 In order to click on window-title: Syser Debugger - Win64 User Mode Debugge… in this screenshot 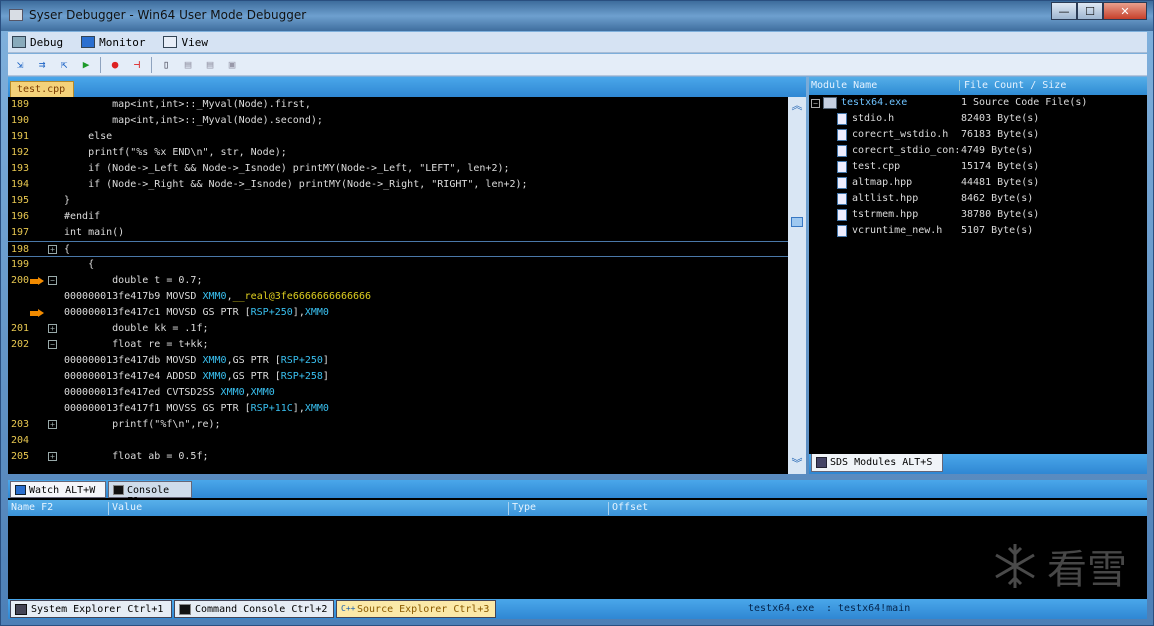, I will do `click(168, 15)`.